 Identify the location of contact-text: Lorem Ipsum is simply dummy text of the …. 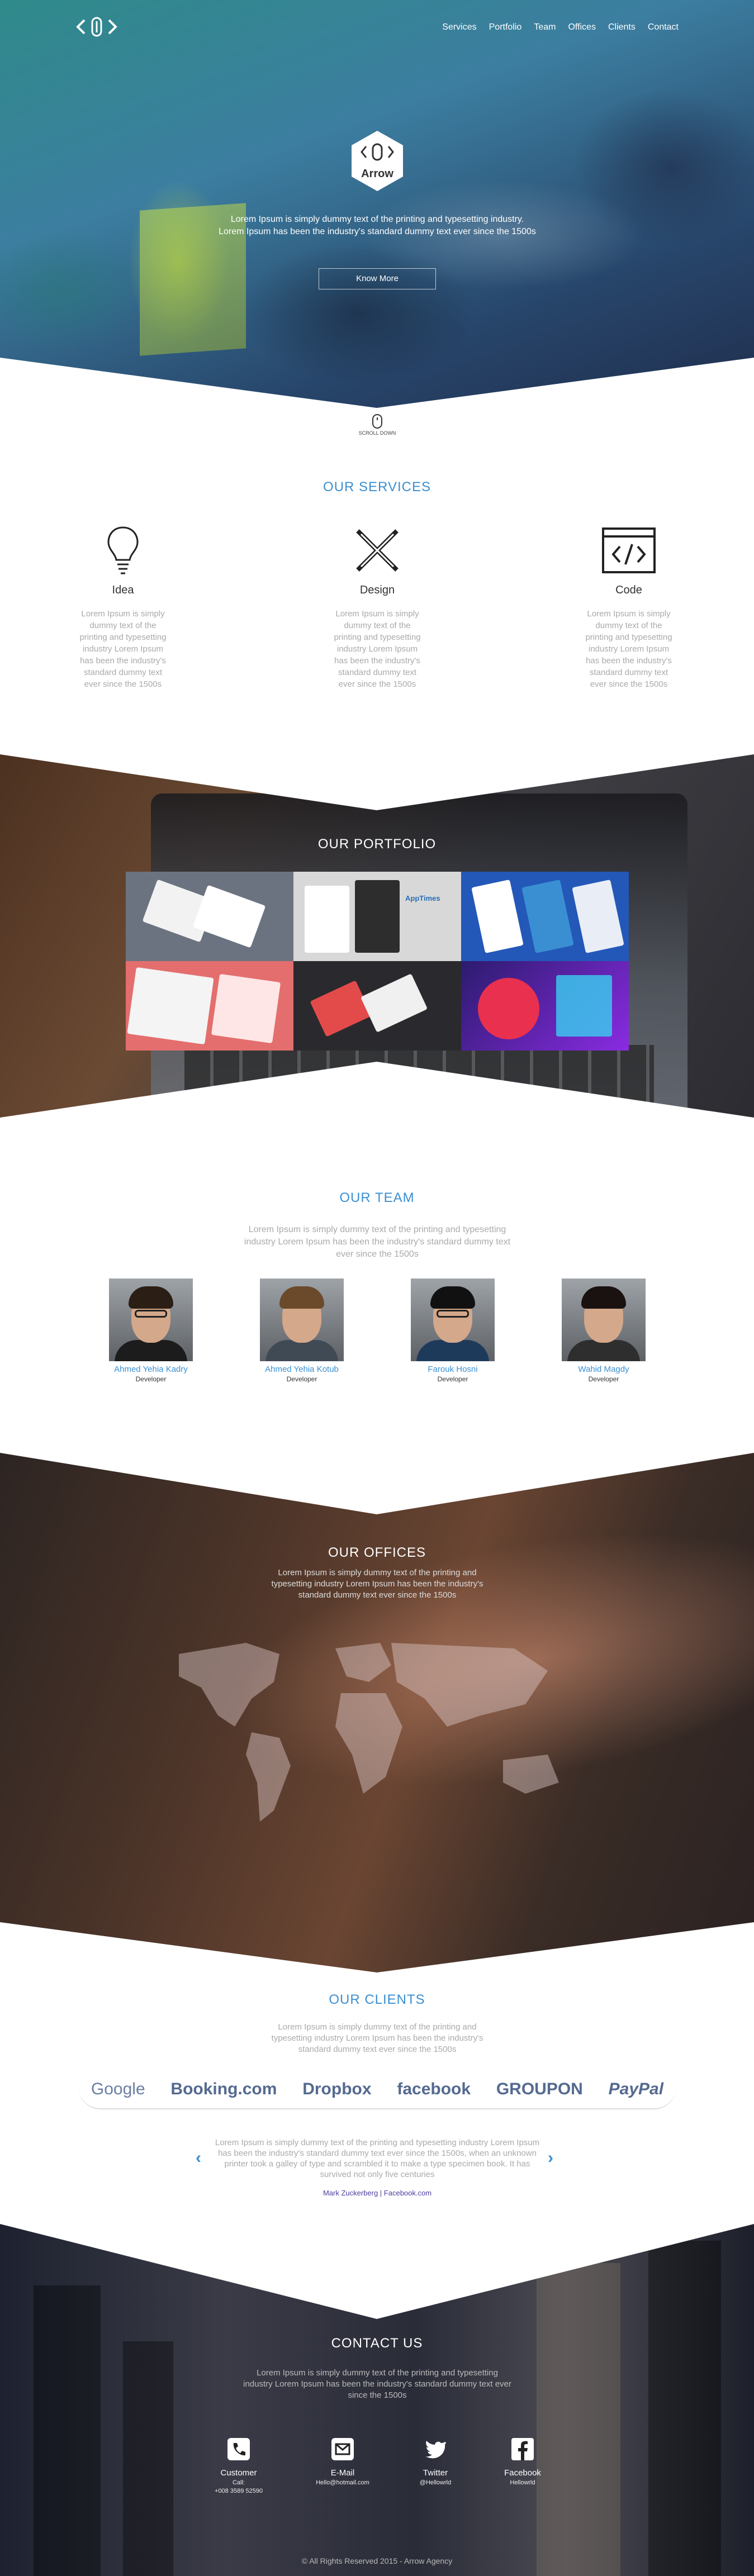
(377, 2384).